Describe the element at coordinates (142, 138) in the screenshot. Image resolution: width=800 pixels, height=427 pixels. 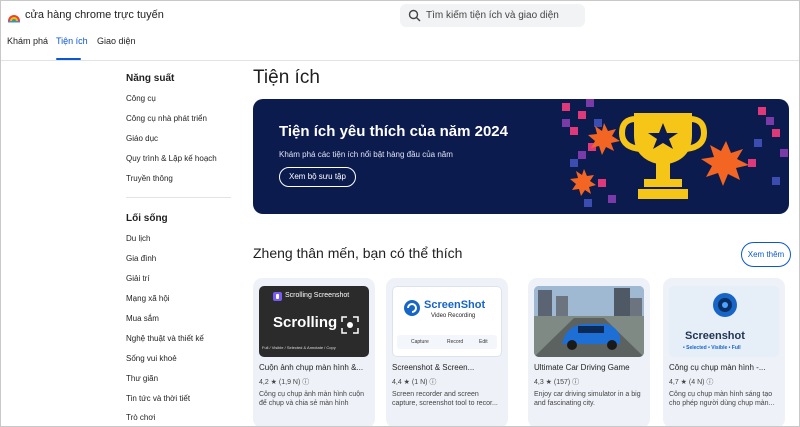
I see `sidebar-item-education: Giáo dục` at that location.